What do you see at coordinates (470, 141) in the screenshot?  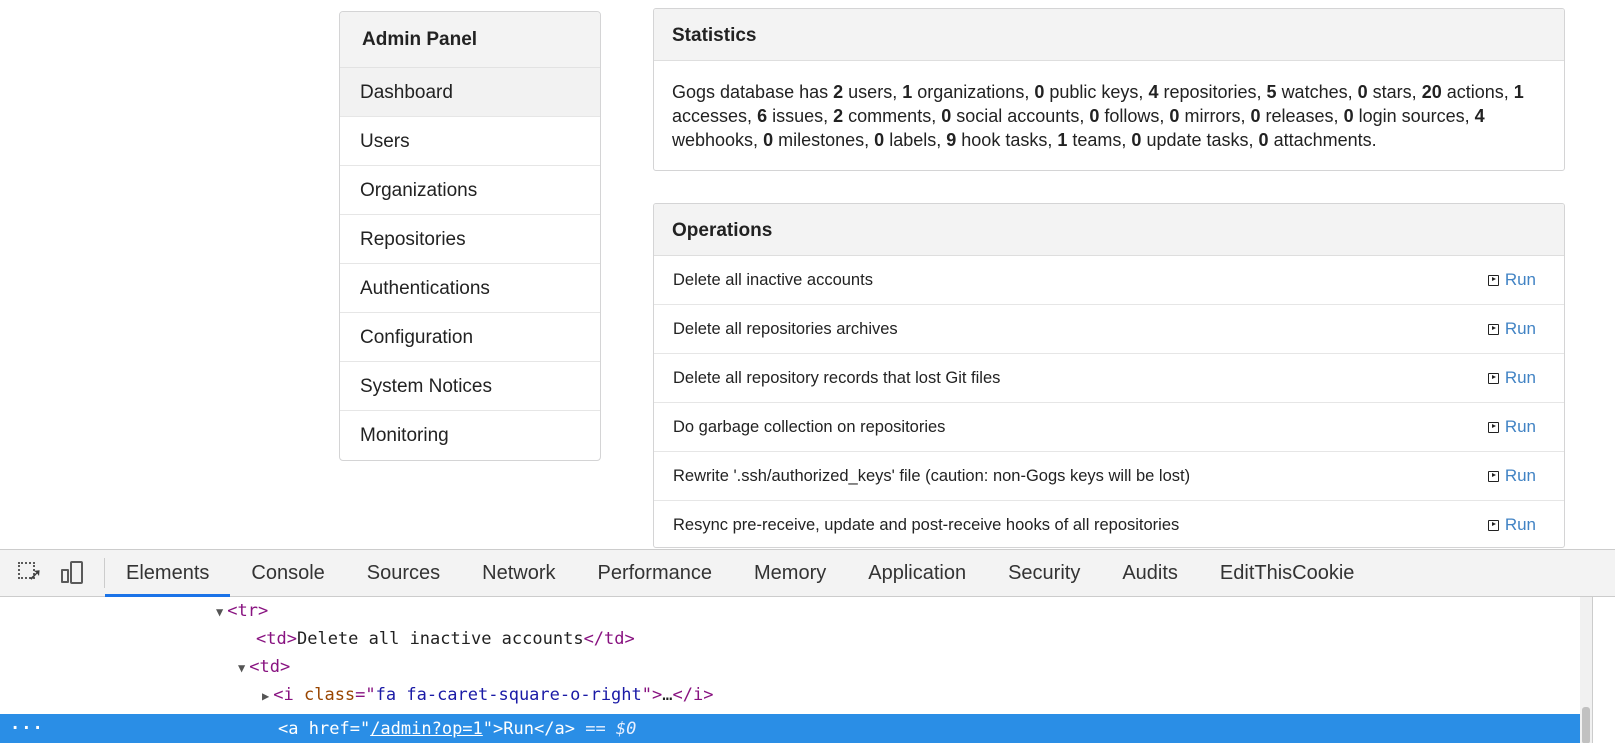 I see `sidebar-item-users: Users` at bounding box center [470, 141].